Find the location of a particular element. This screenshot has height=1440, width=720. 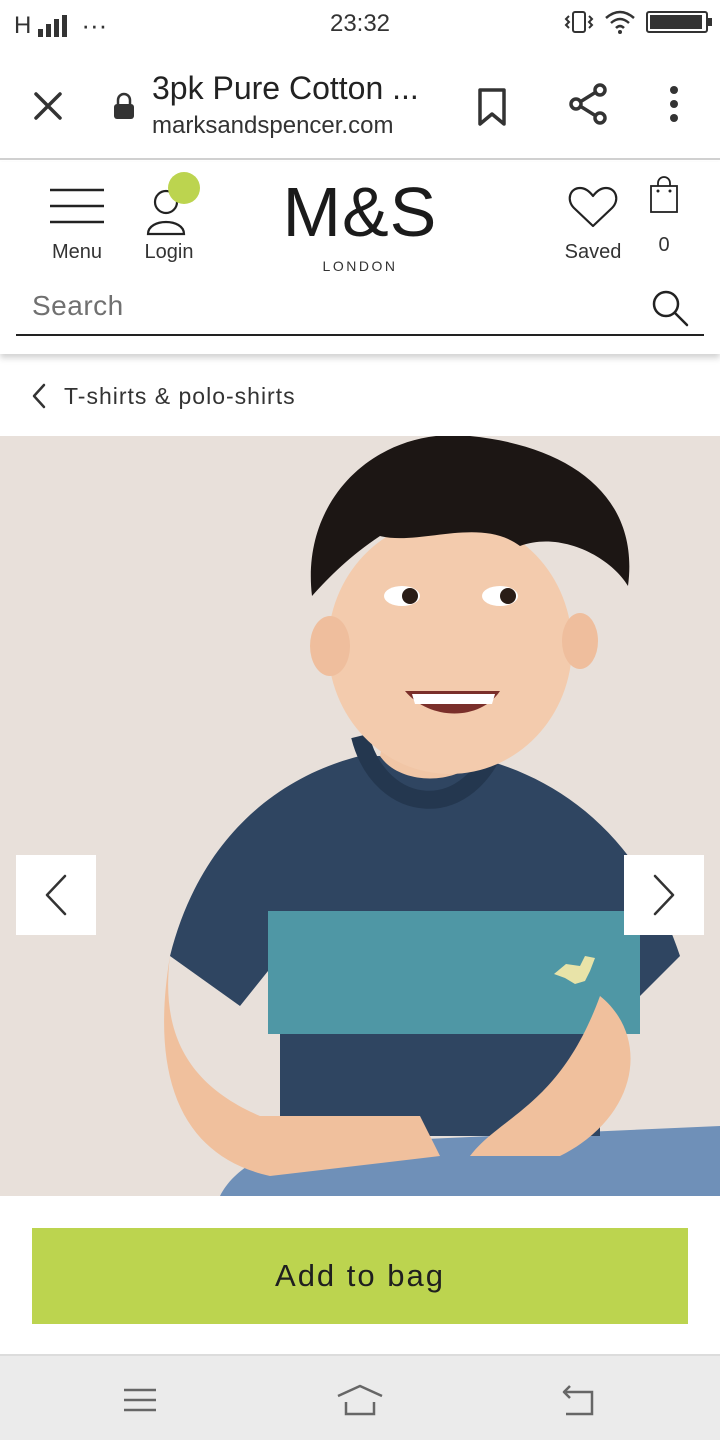

carousel-prev-button is located at coordinates (56, 895).